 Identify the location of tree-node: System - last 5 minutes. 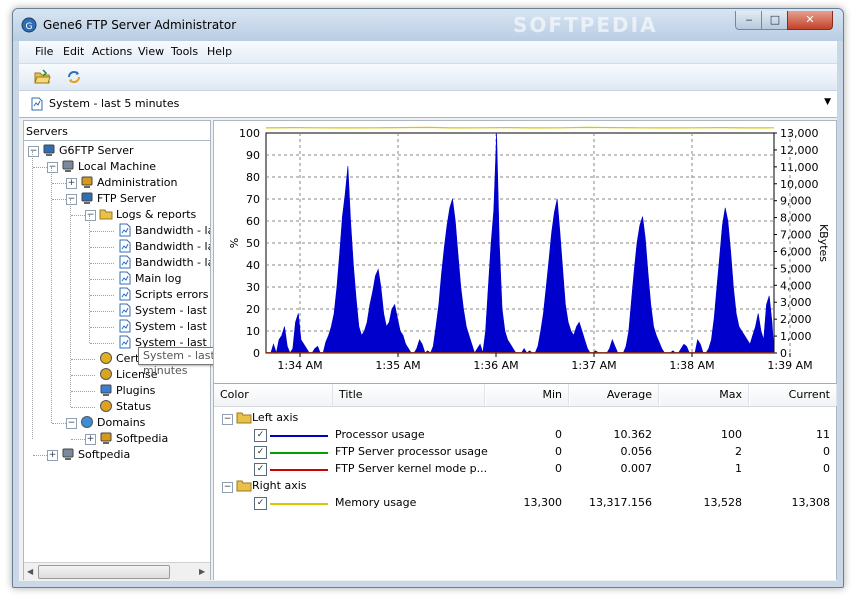
(164, 327).